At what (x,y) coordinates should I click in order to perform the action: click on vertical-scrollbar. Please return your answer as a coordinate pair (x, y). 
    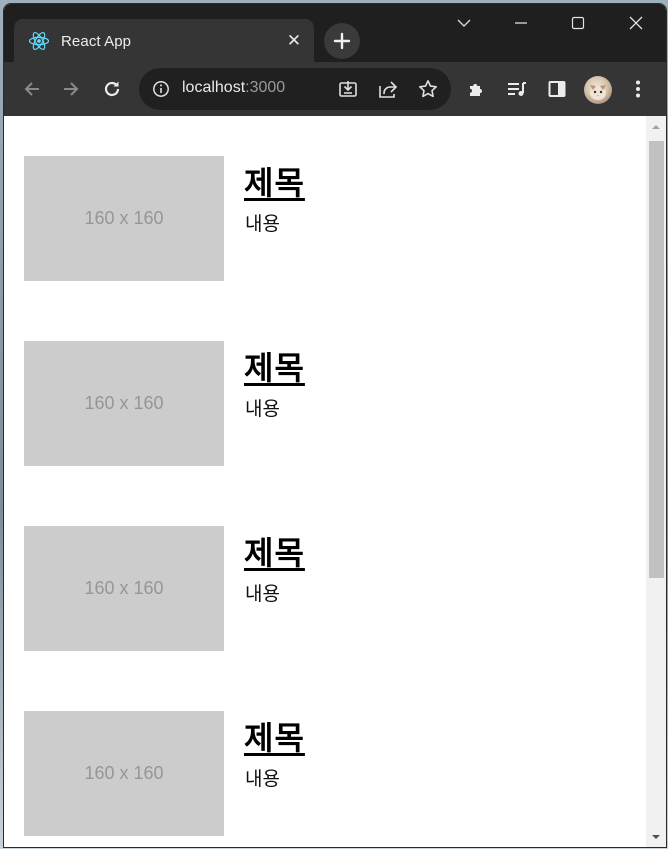
    Looking at the image, I should click on (656, 481).